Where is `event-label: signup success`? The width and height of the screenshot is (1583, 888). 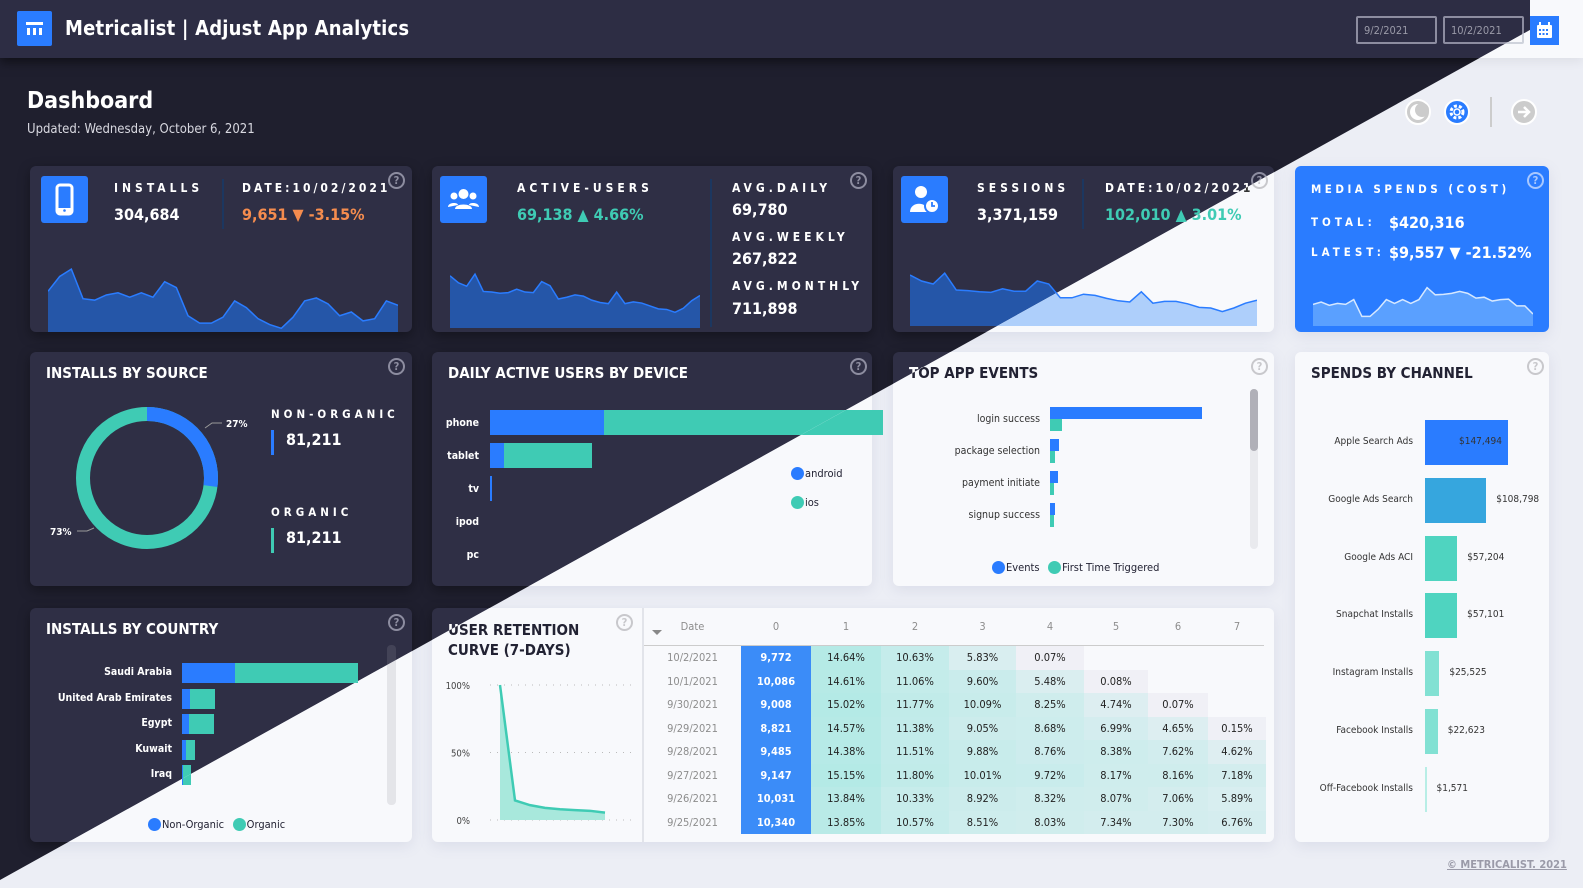
event-label: signup success is located at coordinates (1004, 515).